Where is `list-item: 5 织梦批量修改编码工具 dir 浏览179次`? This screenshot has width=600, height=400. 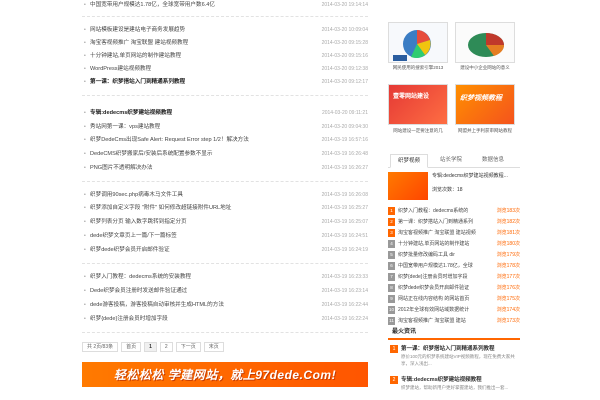
list-item: 5 织梦批量修改编码工具 dir 浏览179次 is located at coordinates (454, 255).